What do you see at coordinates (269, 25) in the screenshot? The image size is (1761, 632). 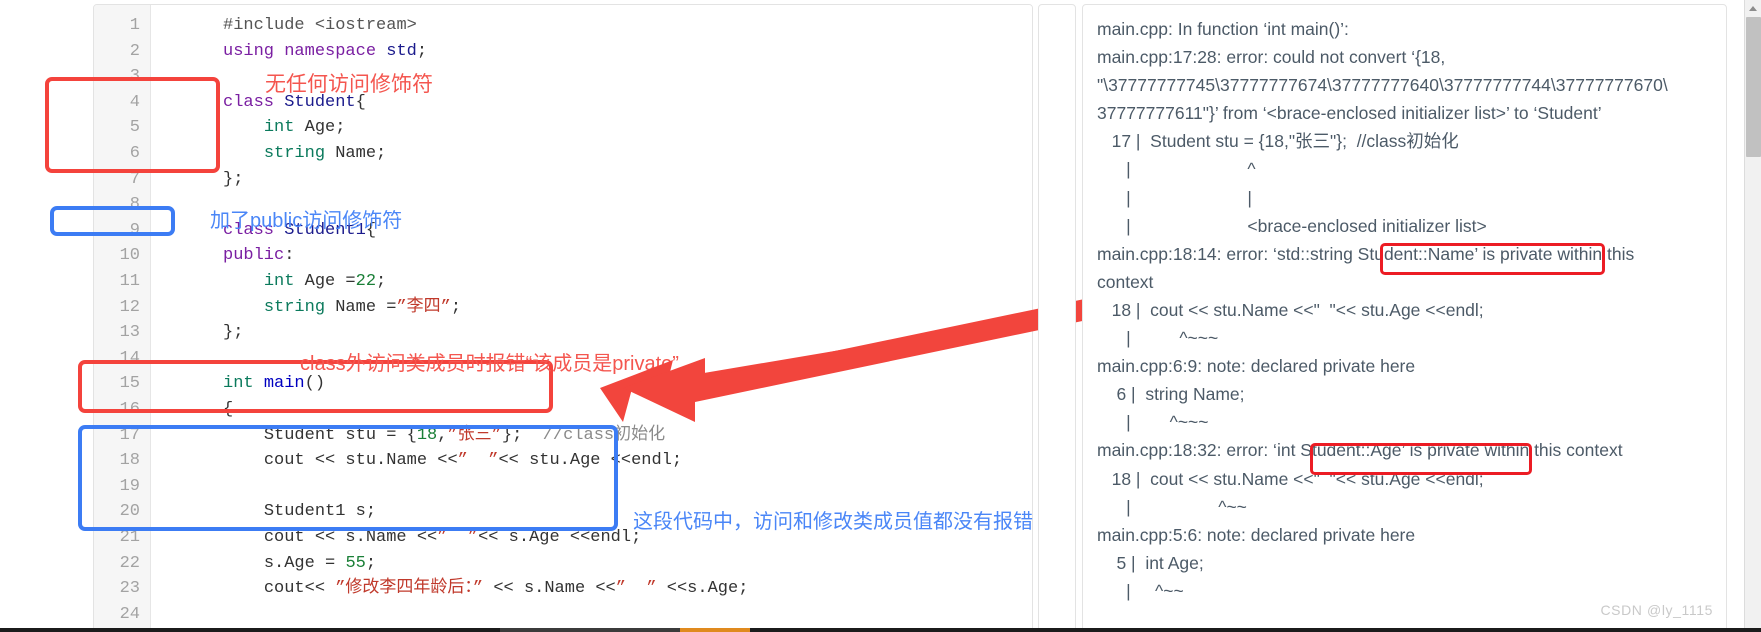 I see `code-token: #include` at bounding box center [269, 25].